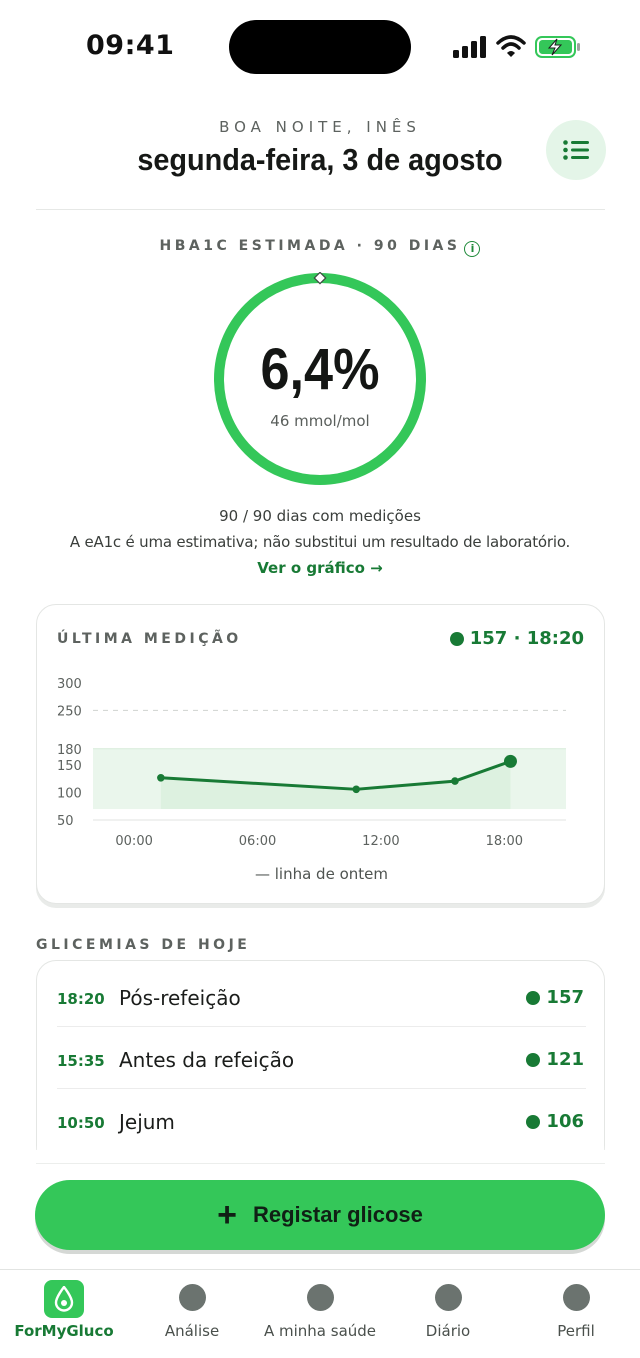  I want to click on diary-icon, so click(448, 1297).